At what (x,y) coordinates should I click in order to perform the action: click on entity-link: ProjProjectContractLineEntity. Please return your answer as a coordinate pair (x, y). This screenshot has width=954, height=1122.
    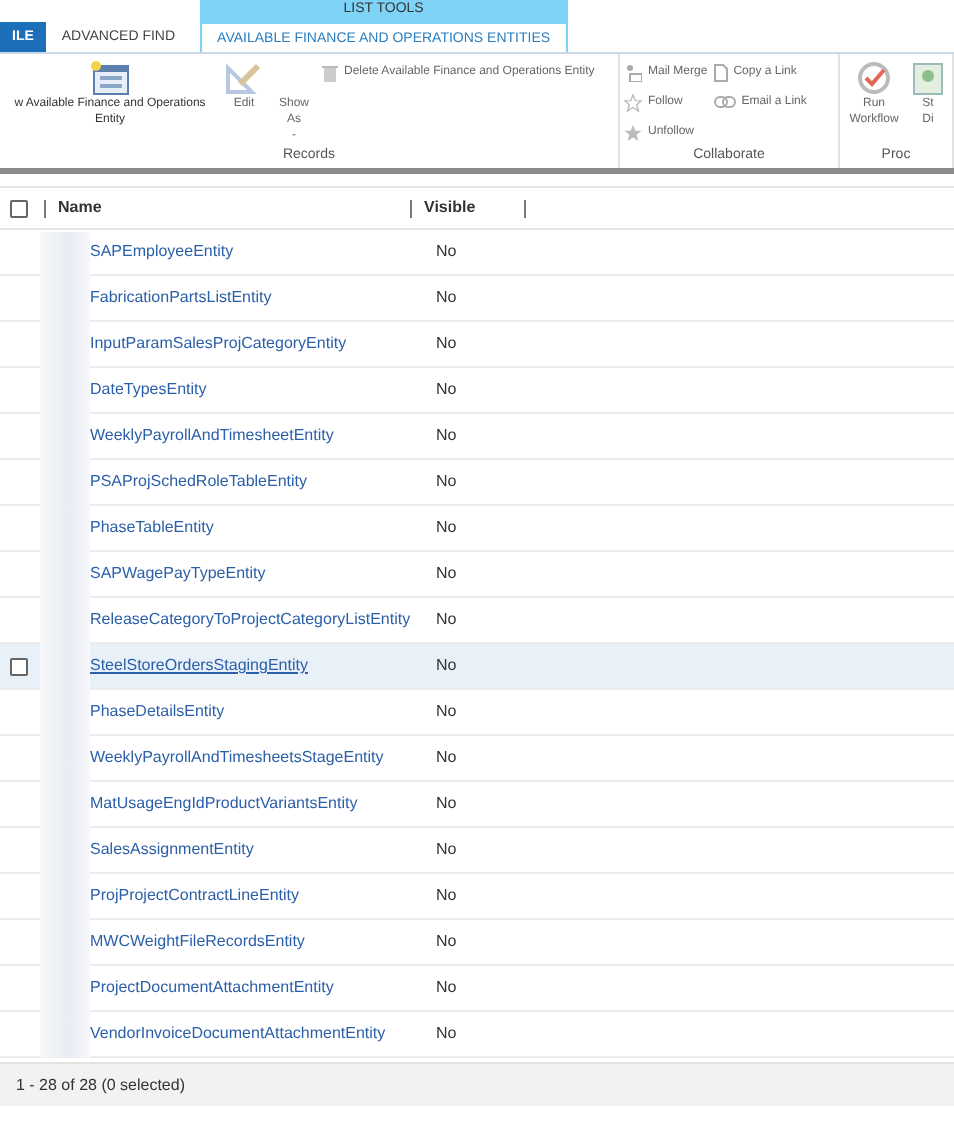
    Looking at the image, I should click on (263, 896).